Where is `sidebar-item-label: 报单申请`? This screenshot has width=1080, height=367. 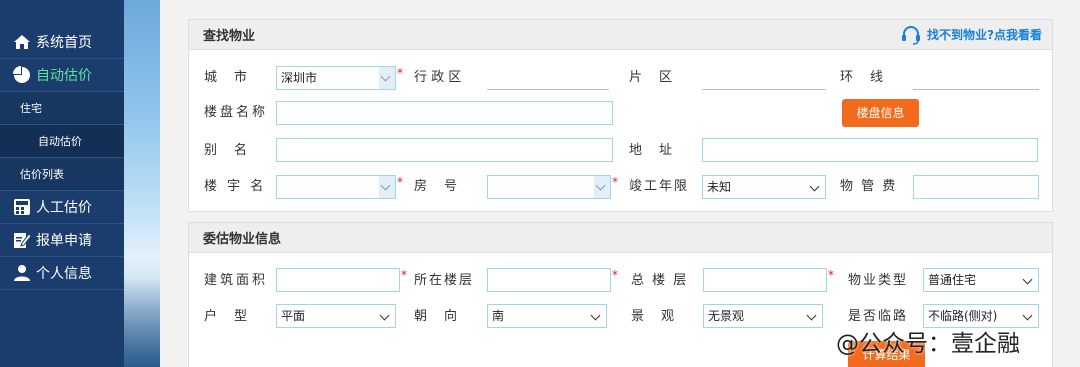 sidebar-item-label: 报单申请 is located at coordinates (64, 241).